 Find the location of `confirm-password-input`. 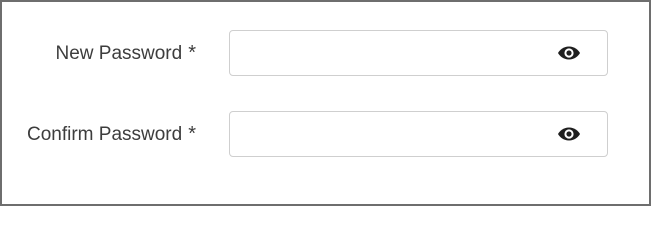

confirm-password-input is located at coordinates (390, 134).